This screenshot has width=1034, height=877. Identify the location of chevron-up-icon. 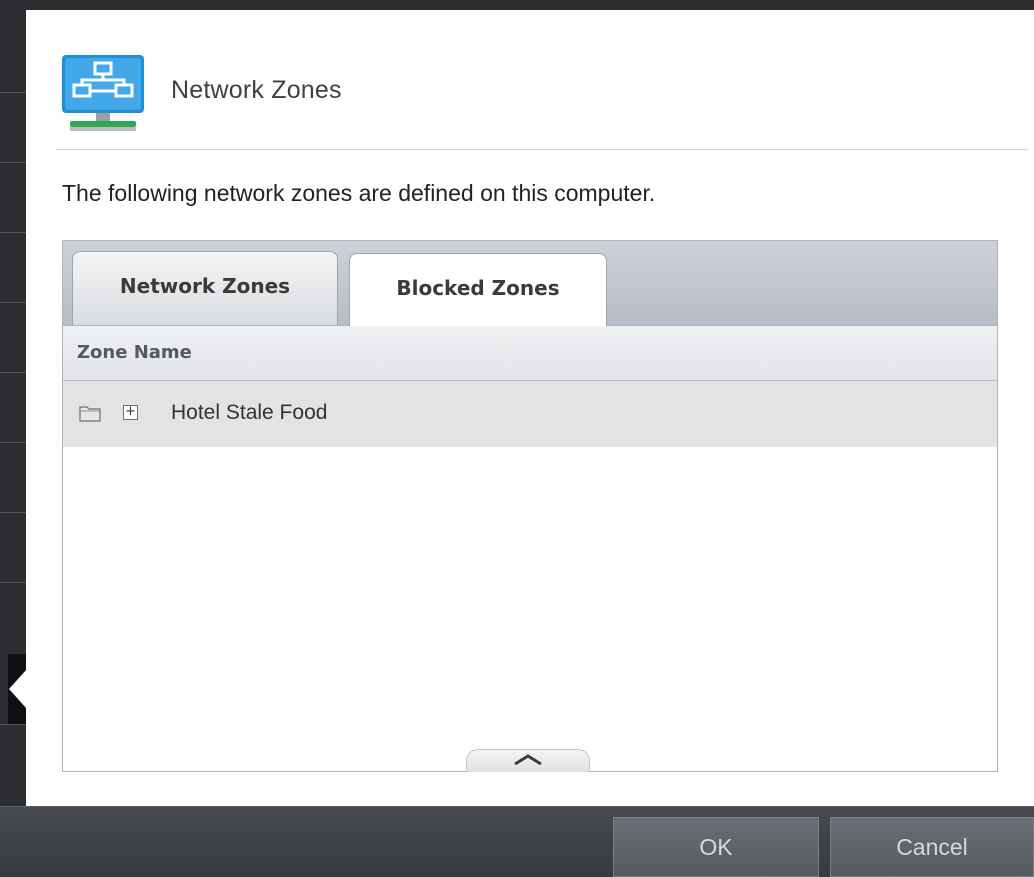
(528, 760).